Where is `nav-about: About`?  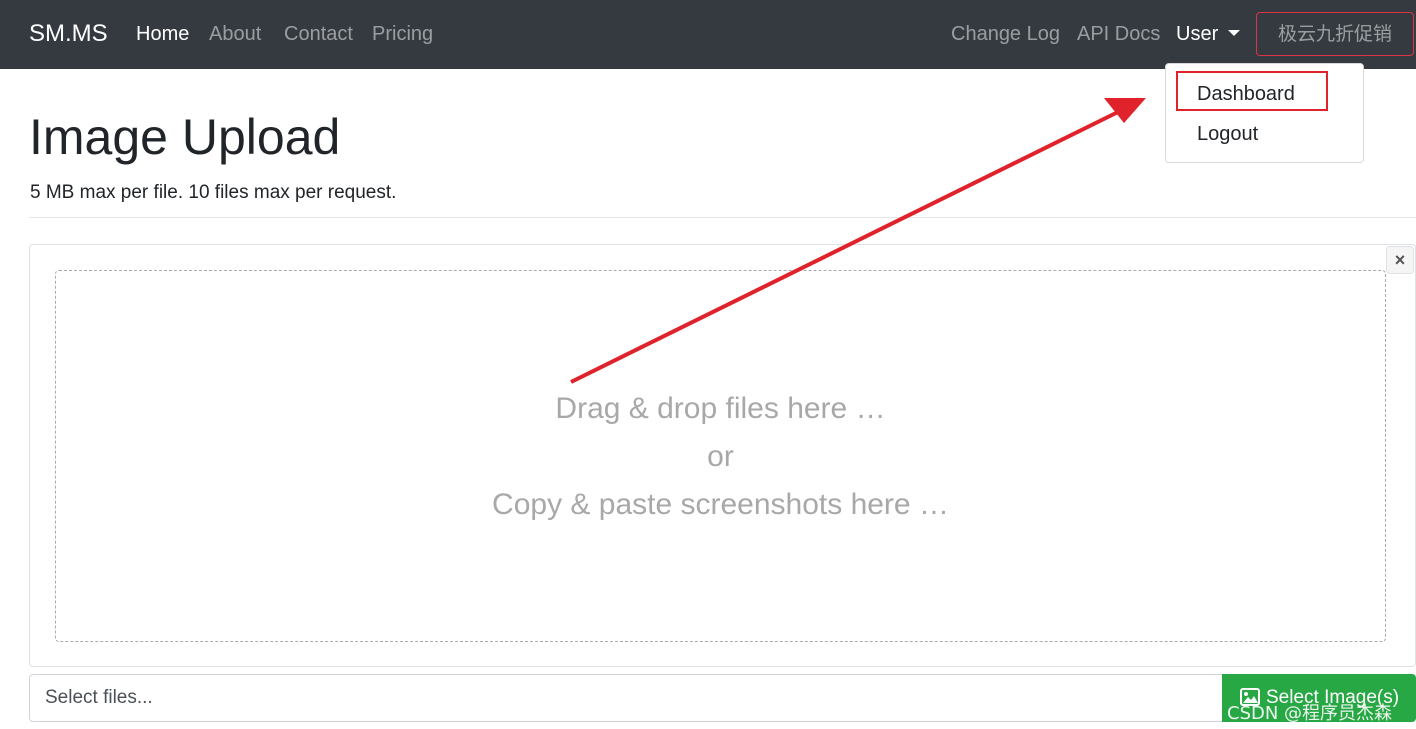
nav-about: About is located at coordinates (235, 34).